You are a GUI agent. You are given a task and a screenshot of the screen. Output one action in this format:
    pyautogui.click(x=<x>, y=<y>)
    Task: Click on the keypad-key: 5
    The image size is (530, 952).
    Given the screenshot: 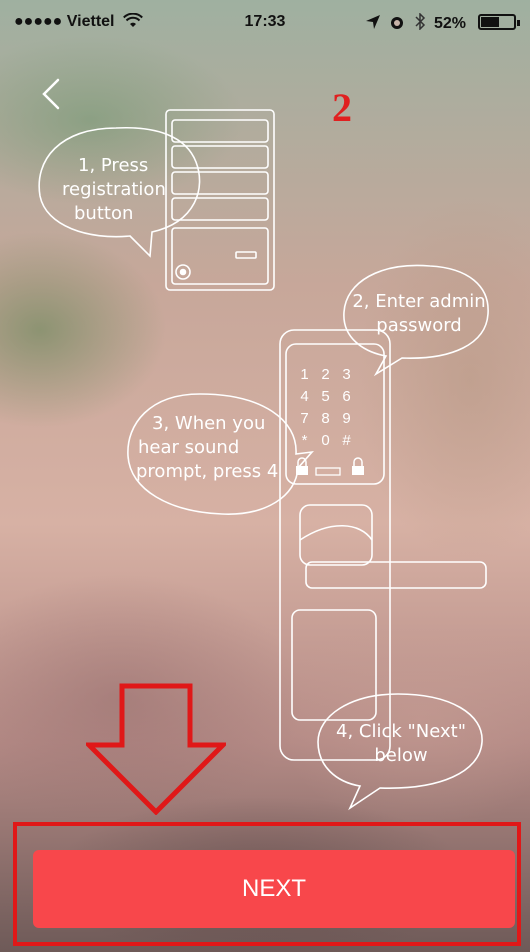 What is the action you would take?
    pyautogui.click(x=325, y=396)
    